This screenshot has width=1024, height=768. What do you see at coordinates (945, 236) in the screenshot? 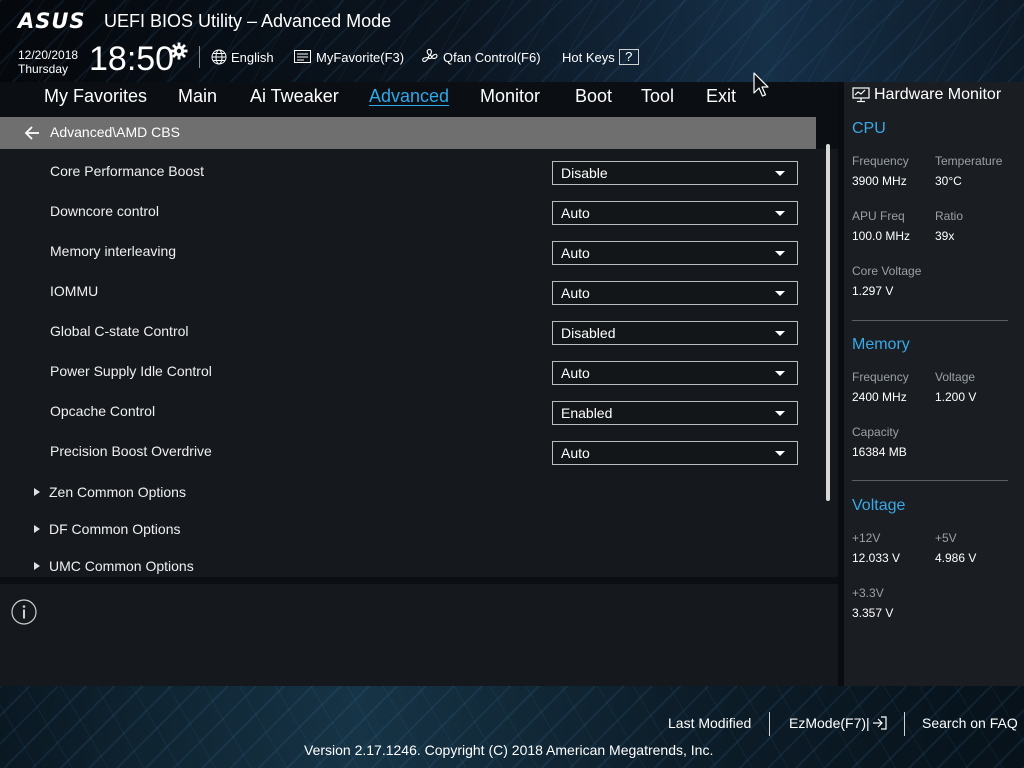
I see `ratio-value: 39x` at bounding box center [945, 236].